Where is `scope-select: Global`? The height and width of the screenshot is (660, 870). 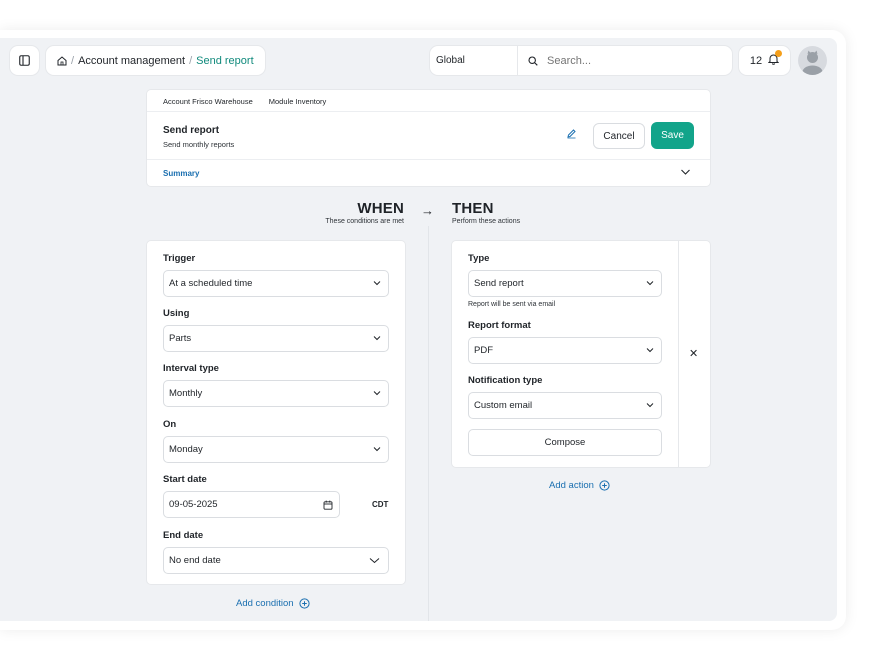
scope-select: Global is located at coordinates (474, 60).